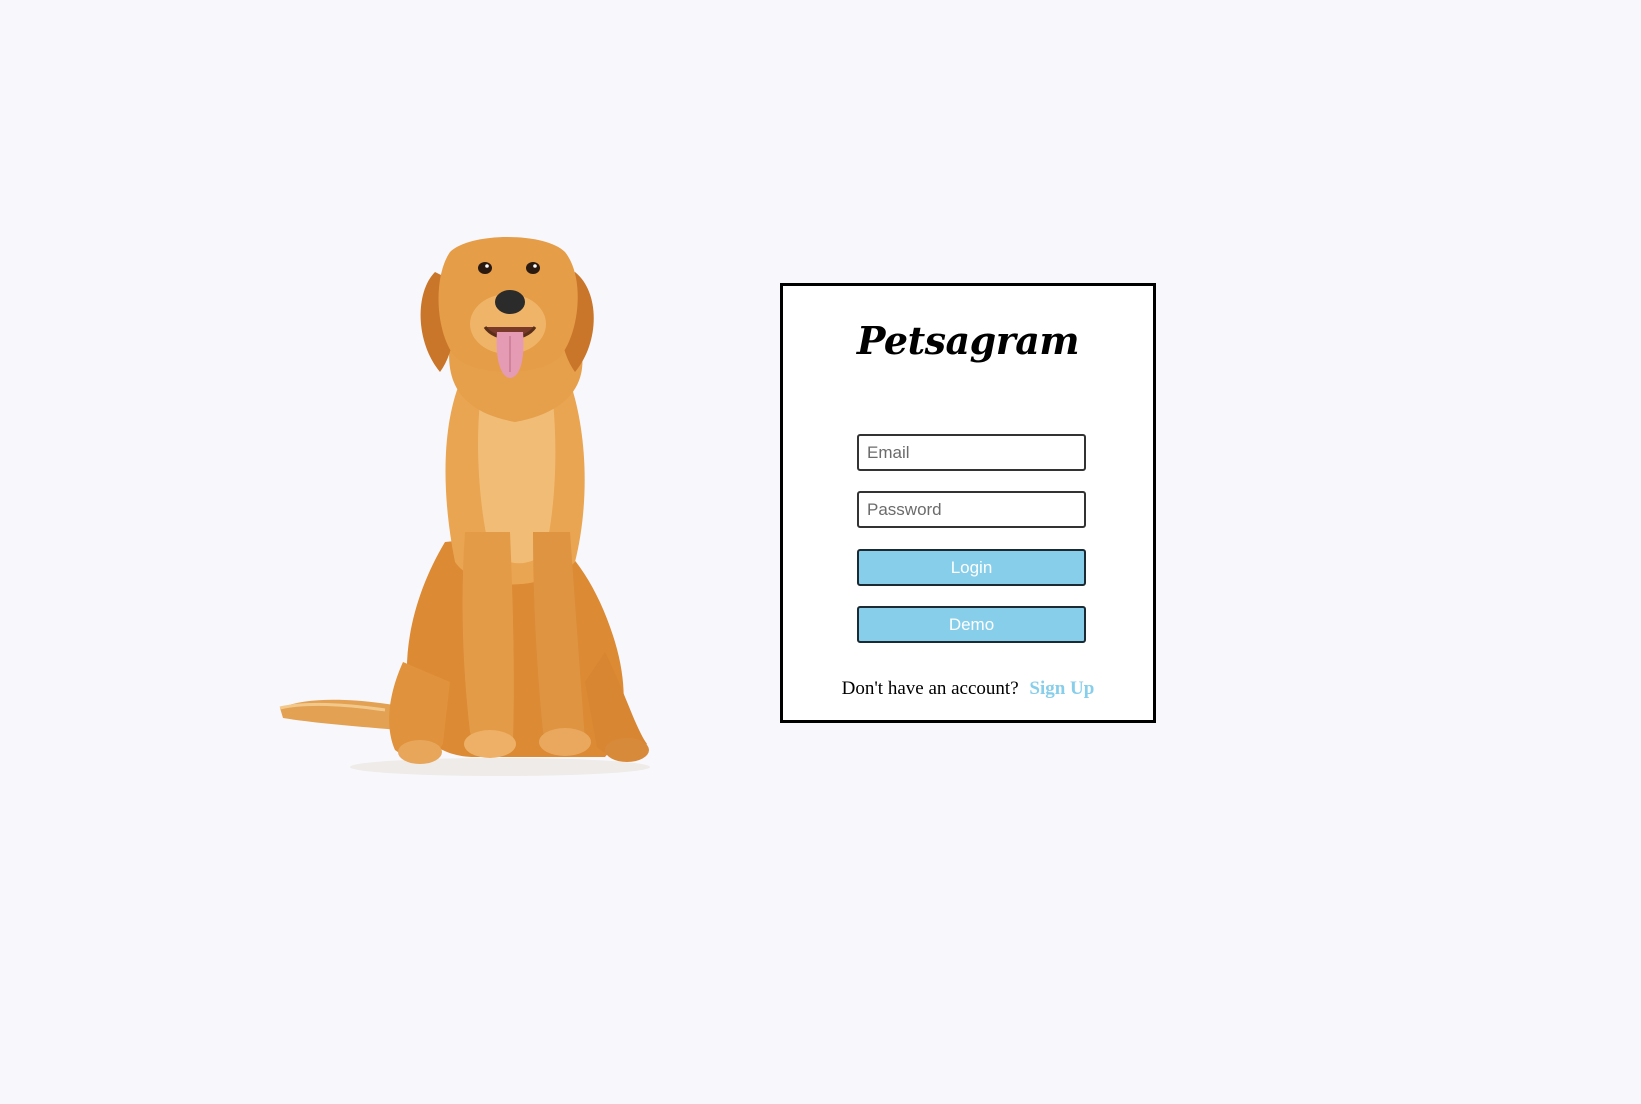  Describe the element at coordinates (464, 506) in the screenshot. I see `golden-retriever-image` at that location.